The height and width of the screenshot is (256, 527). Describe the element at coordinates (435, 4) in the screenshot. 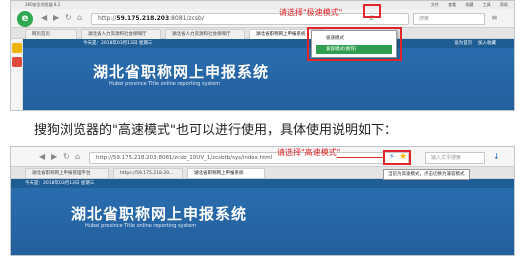

I see `menu-file: 文件` at that location.